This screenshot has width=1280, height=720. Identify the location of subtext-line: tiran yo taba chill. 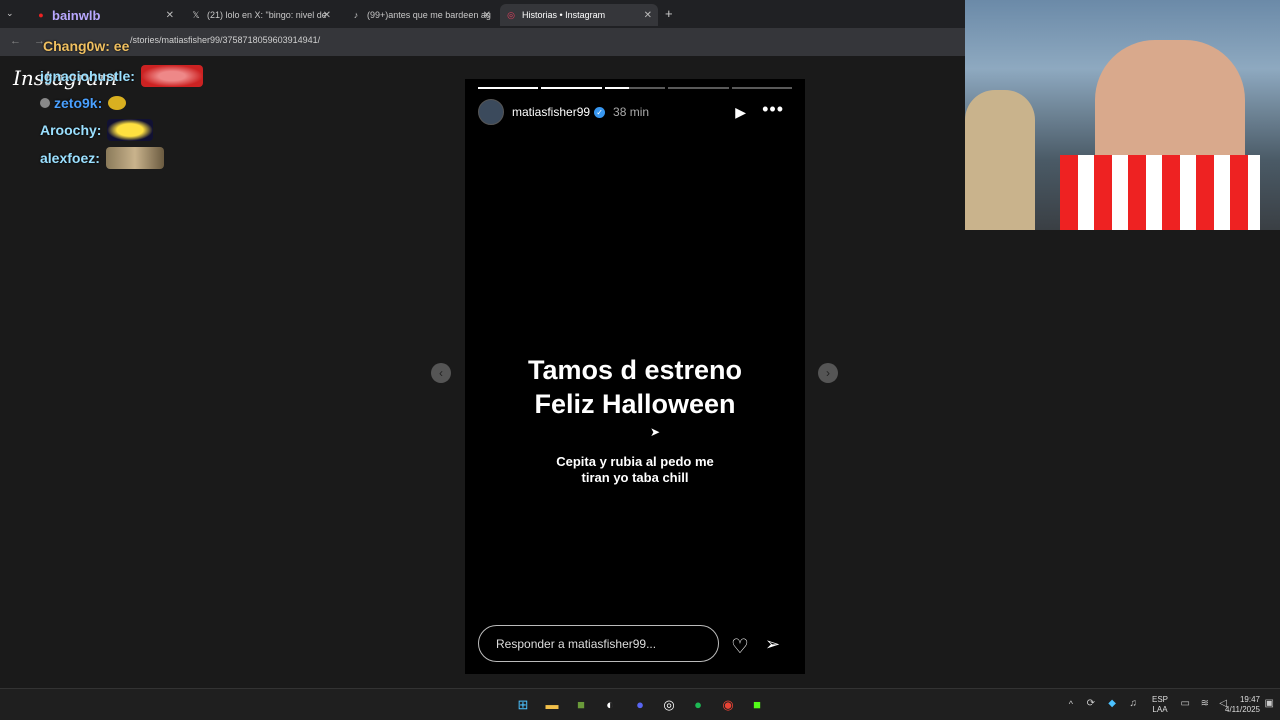
(635, 477).